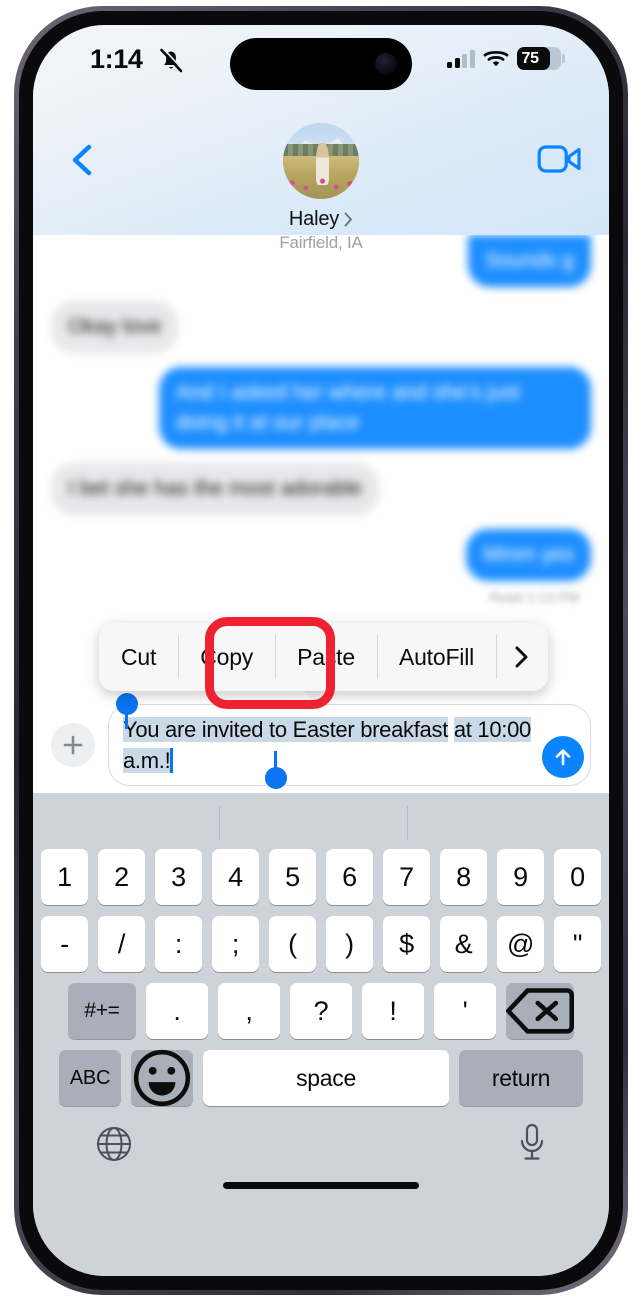 The image size is (642, 1301). I want to click on received-message-bubble: I bet she has the most adorable, so click(215, 489).